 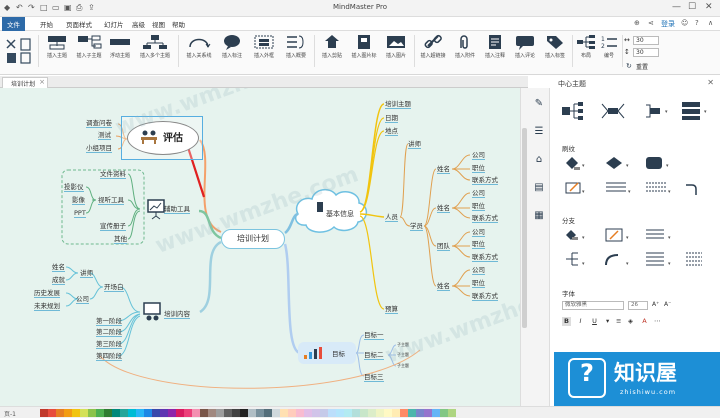 I want to click on content-topic: 培训内容, so click(x=177, y=314).